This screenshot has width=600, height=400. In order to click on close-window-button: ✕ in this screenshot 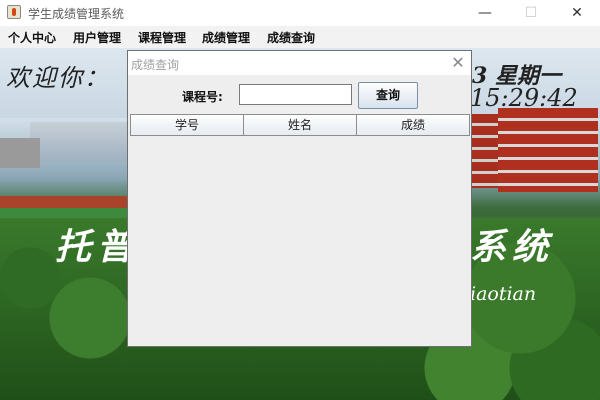, I will do `click(577, 13)`.